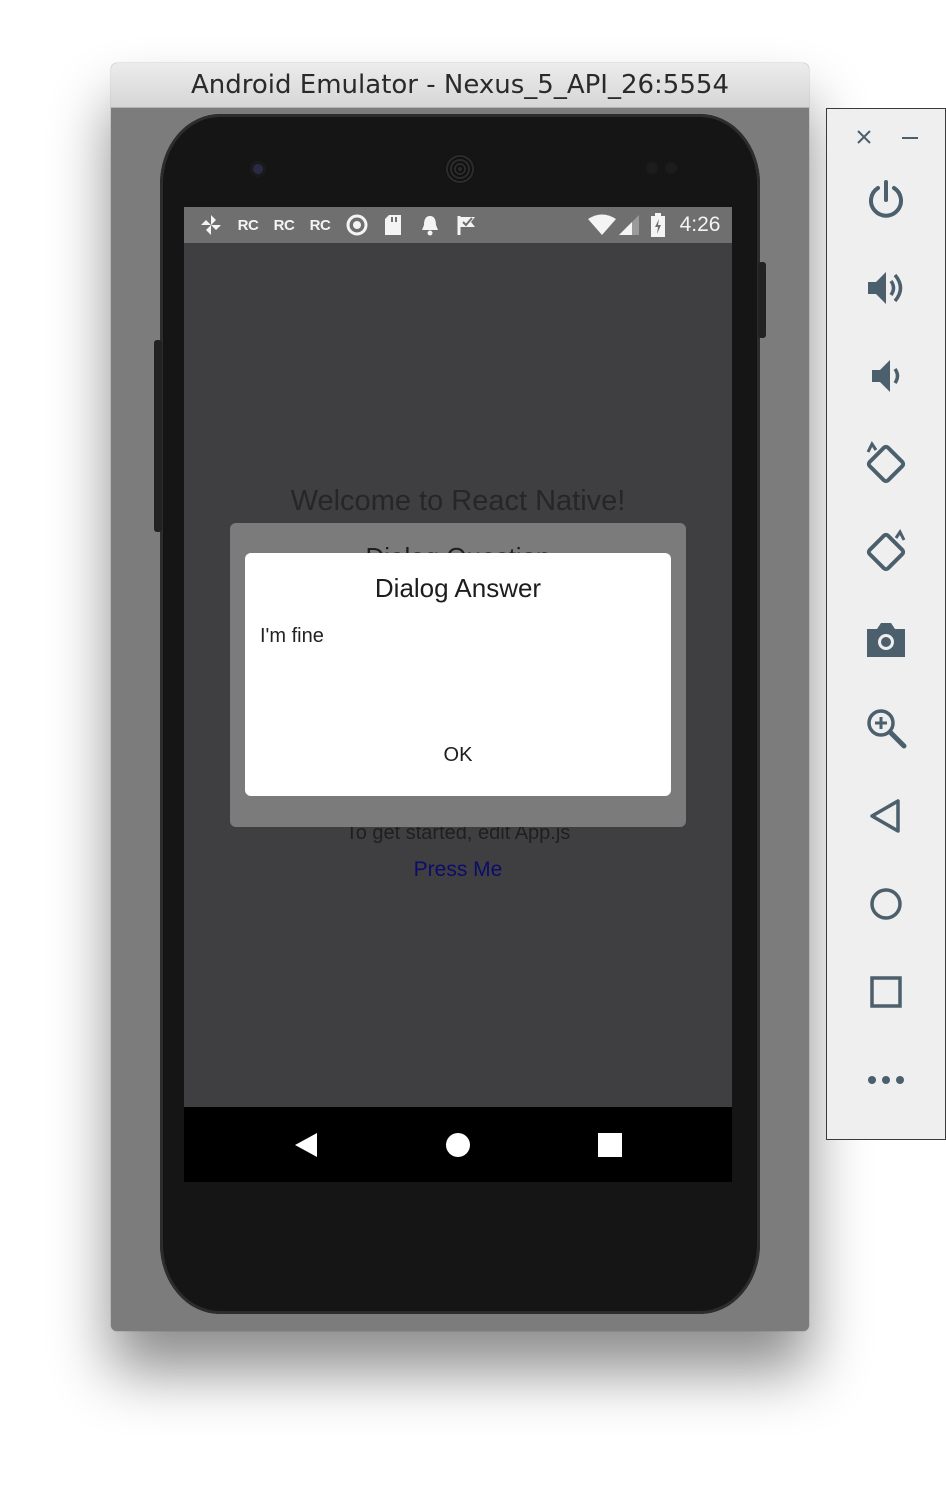 Image resolution: width=946 pixels, height=1490 pixels. Describe the element at coordinates (467, 225) in the screenshot. I see `check-flag-icon` at that location.